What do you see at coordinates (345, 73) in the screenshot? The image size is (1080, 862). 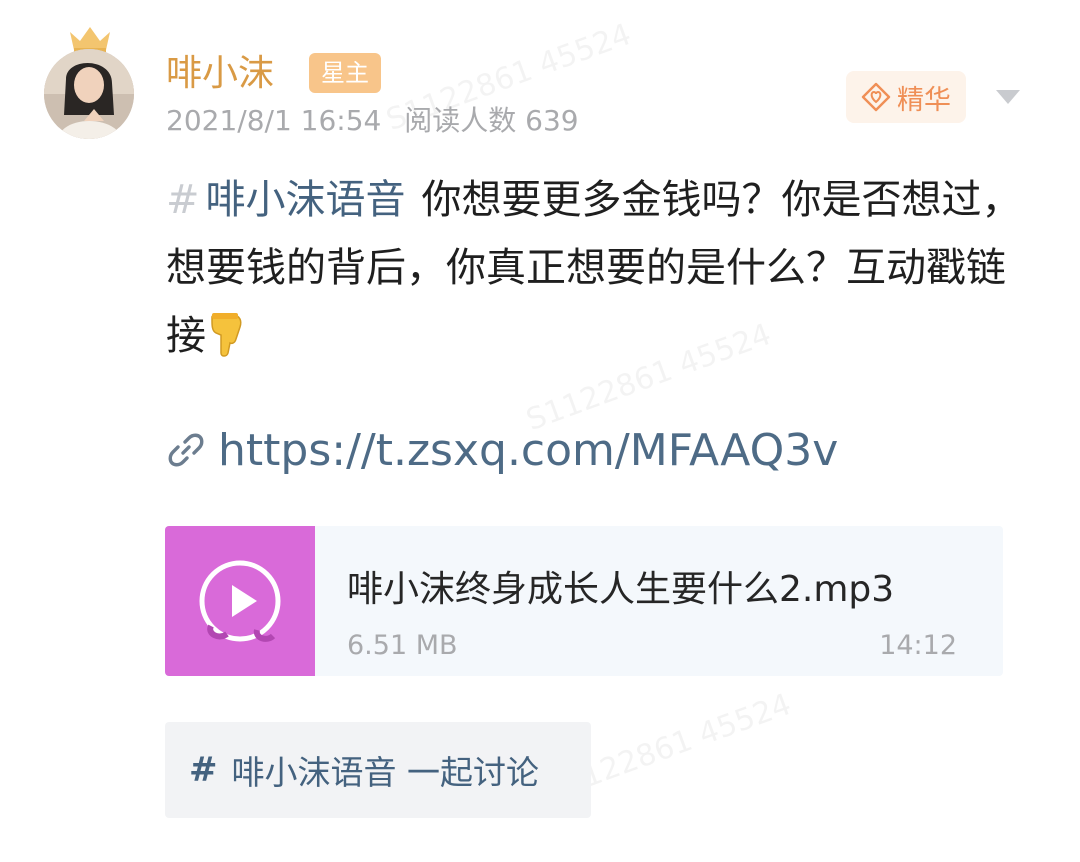 I see `role-badge: 星主` at bounding box center [345, 73].